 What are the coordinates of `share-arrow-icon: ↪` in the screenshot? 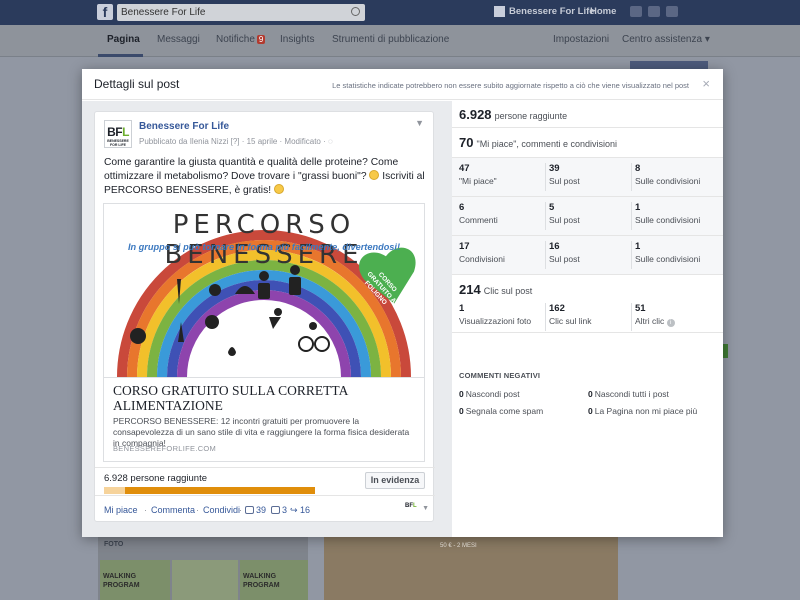 It's located at (295, 510).